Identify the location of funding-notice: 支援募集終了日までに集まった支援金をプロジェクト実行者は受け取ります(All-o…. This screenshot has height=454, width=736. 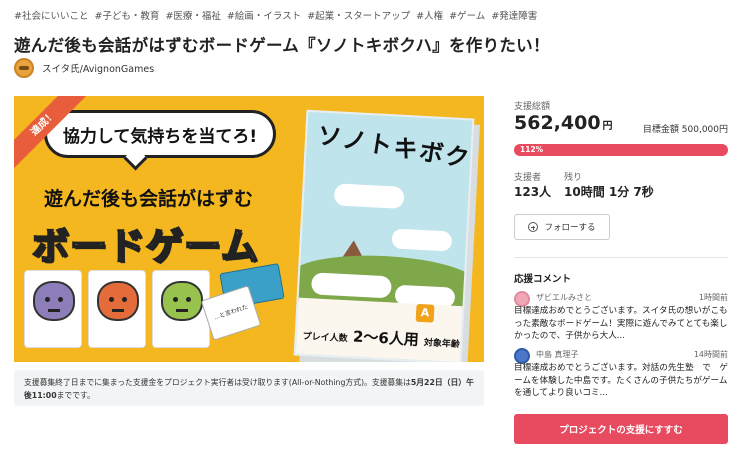
(249, 388).